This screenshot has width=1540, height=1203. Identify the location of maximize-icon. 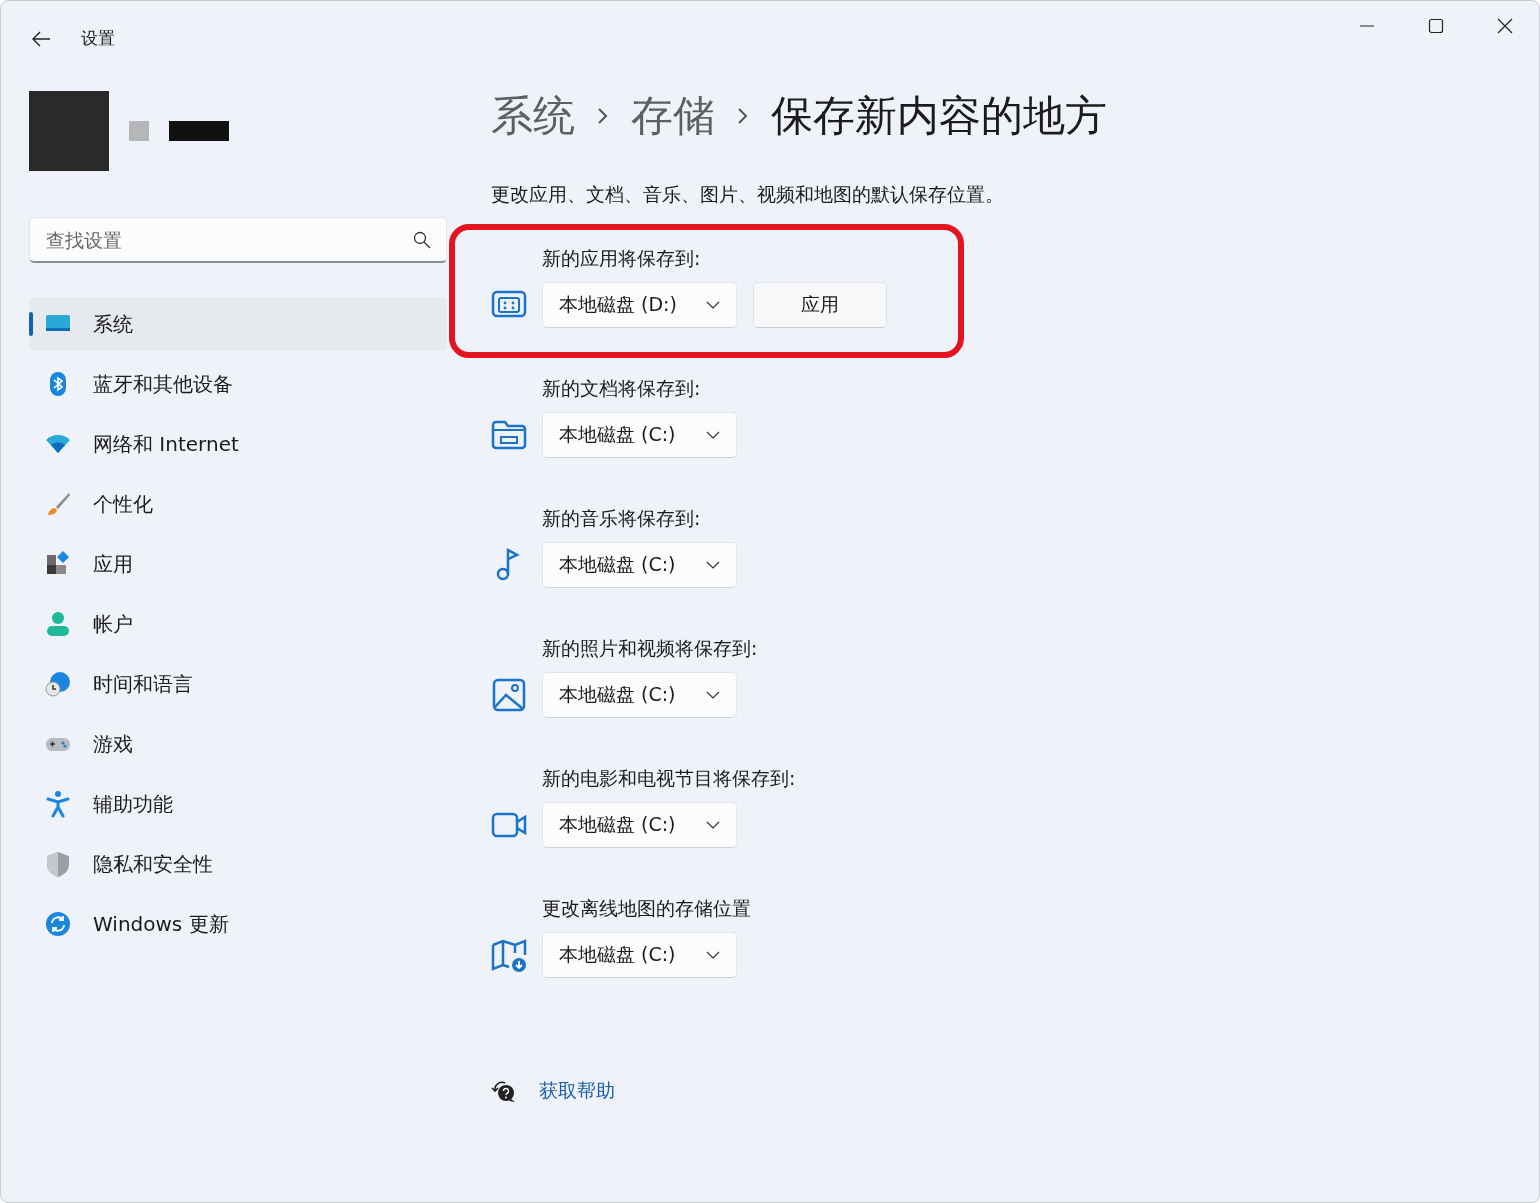
(1435, 26).